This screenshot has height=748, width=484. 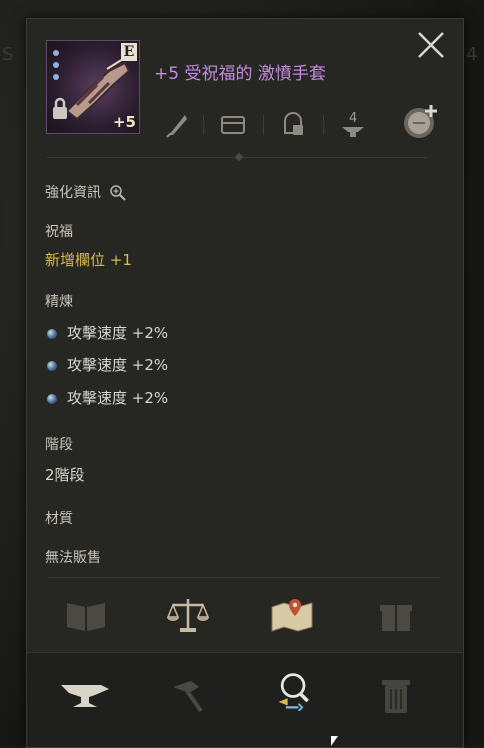 What do you see at coordinates (124, 122) in the screenshot?
I see `enhance-level: +5` at bounding box center [124, 122].